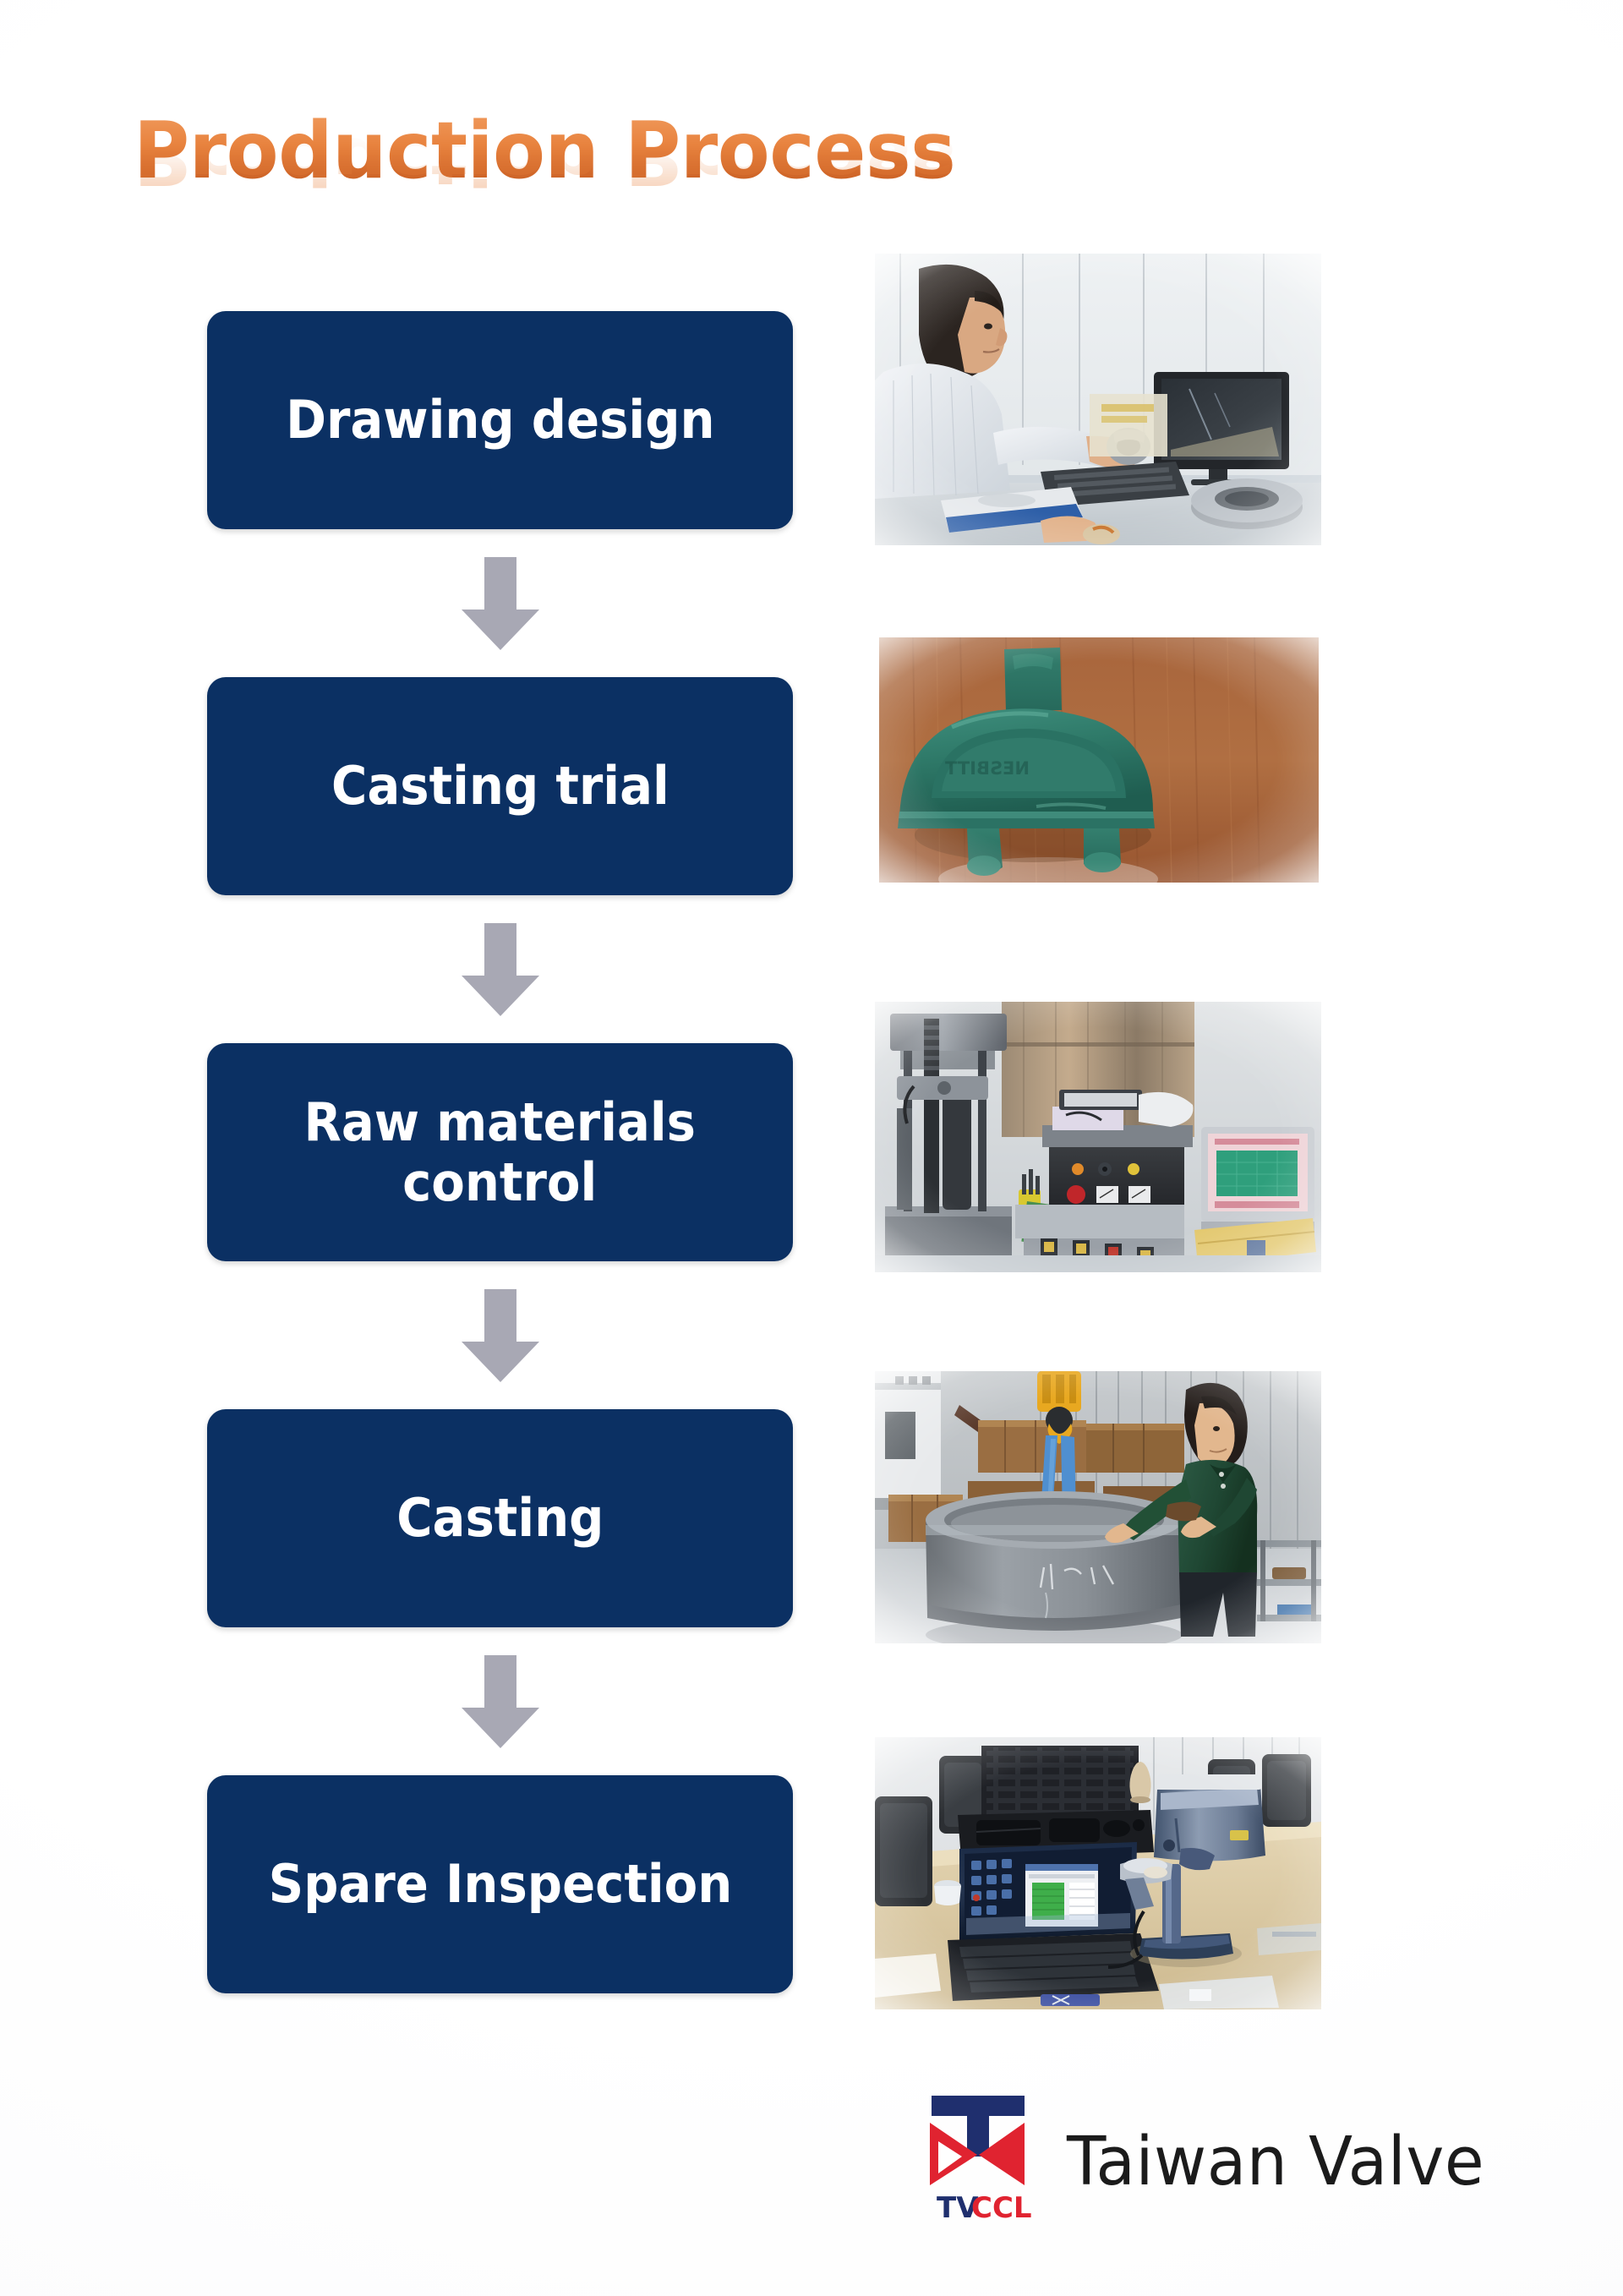 This screenshot has height=2296, width=1623. What do you see at coordinates (500, 1182) in the screenshot?
I see `flow-step-label-line-2: control` at bounding box center [500, 1182].